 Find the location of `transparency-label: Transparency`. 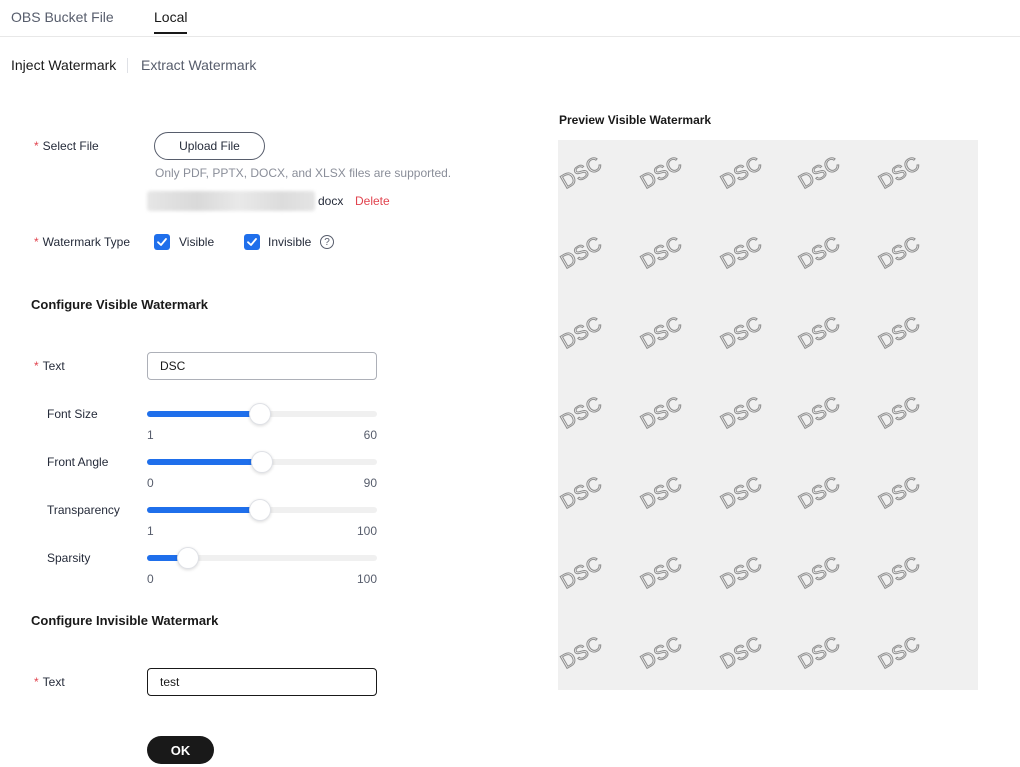

transparency-label: Transparency is located at coordinates (83, 510).